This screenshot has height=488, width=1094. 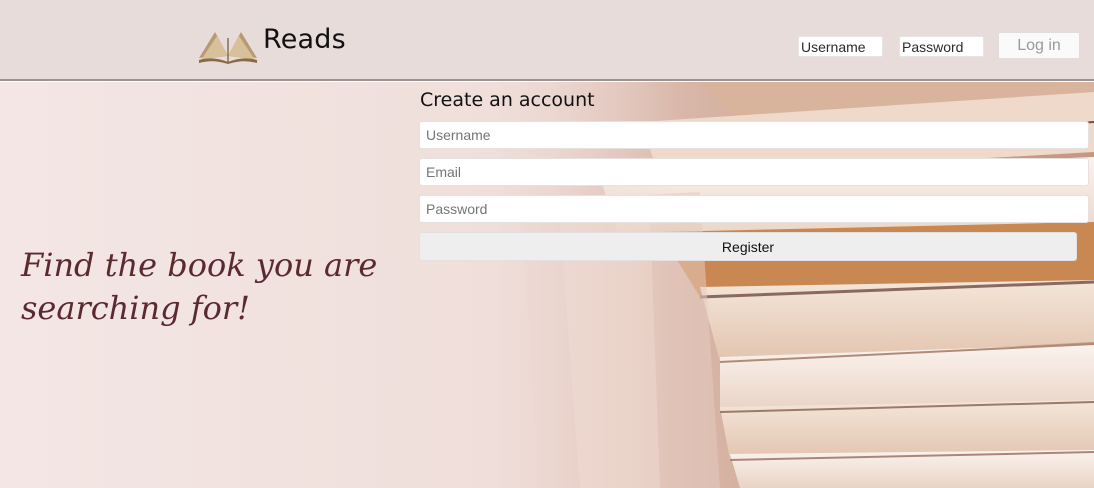 What do you see at coordinates (840, 46) in the screenshot?
I see `header-username-input` at bounding box center [840, 46].